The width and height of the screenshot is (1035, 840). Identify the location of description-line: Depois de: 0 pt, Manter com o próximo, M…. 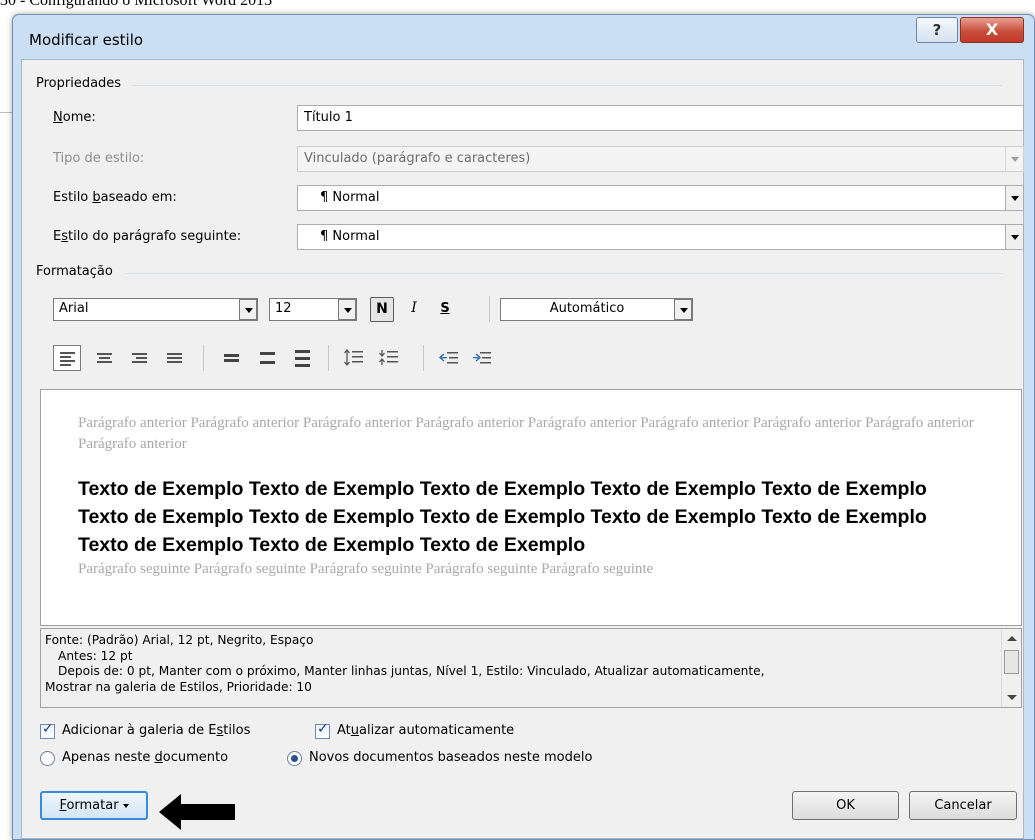
(411, 671).